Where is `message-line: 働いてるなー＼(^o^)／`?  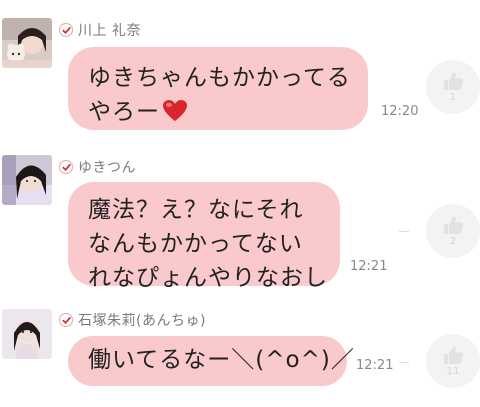
message-line: 働いてるなー＼(^o^)／ is located at coordinates (221, 360).